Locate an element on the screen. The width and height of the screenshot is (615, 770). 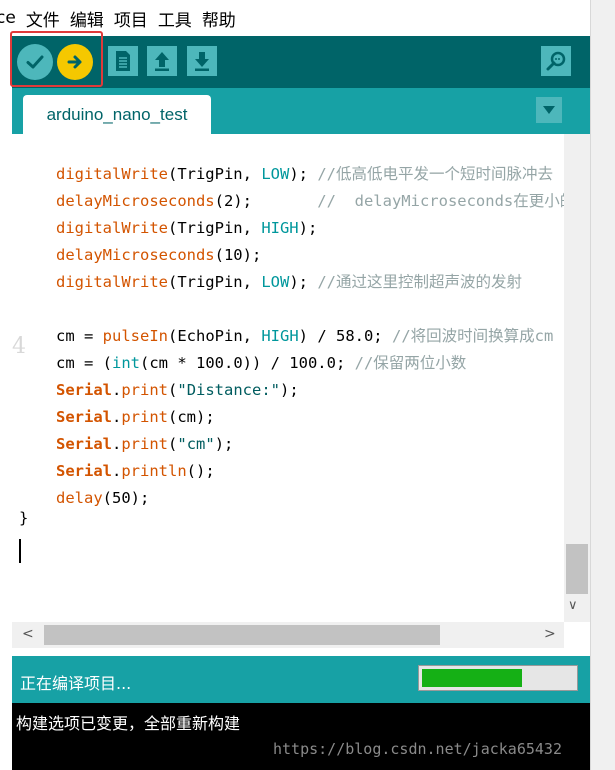
triangle-down-icon is located at coordinates (549, 110).